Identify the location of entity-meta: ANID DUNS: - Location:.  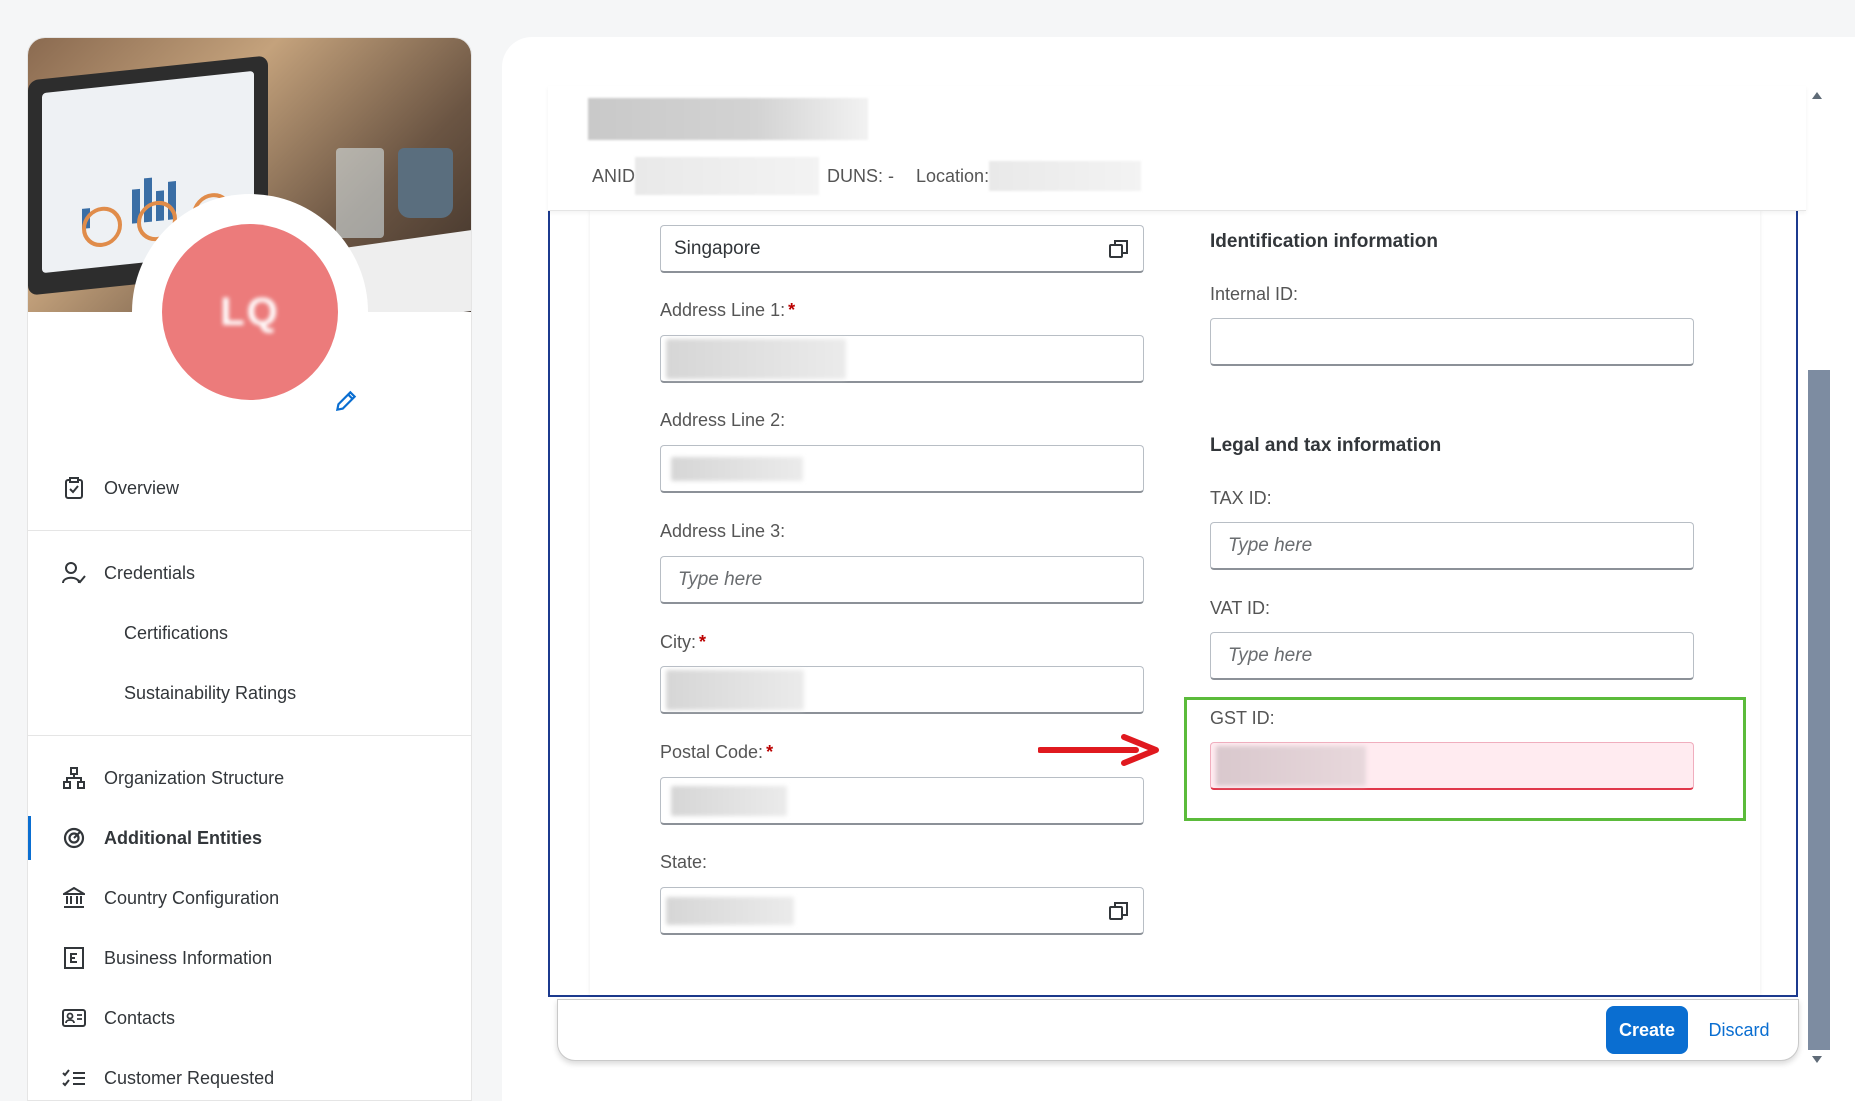
(867, 176).